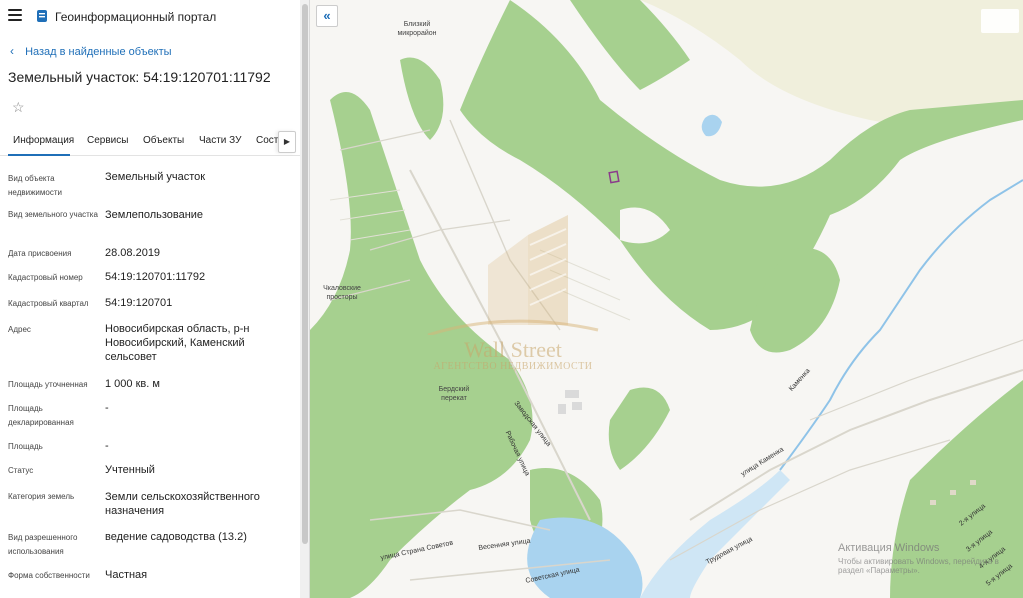 This screenshot has height=598, width=1023. Describe the element at coordinates (342, 293) in the screenshot. I see `place-label: Чкаловские просторы` at that location.